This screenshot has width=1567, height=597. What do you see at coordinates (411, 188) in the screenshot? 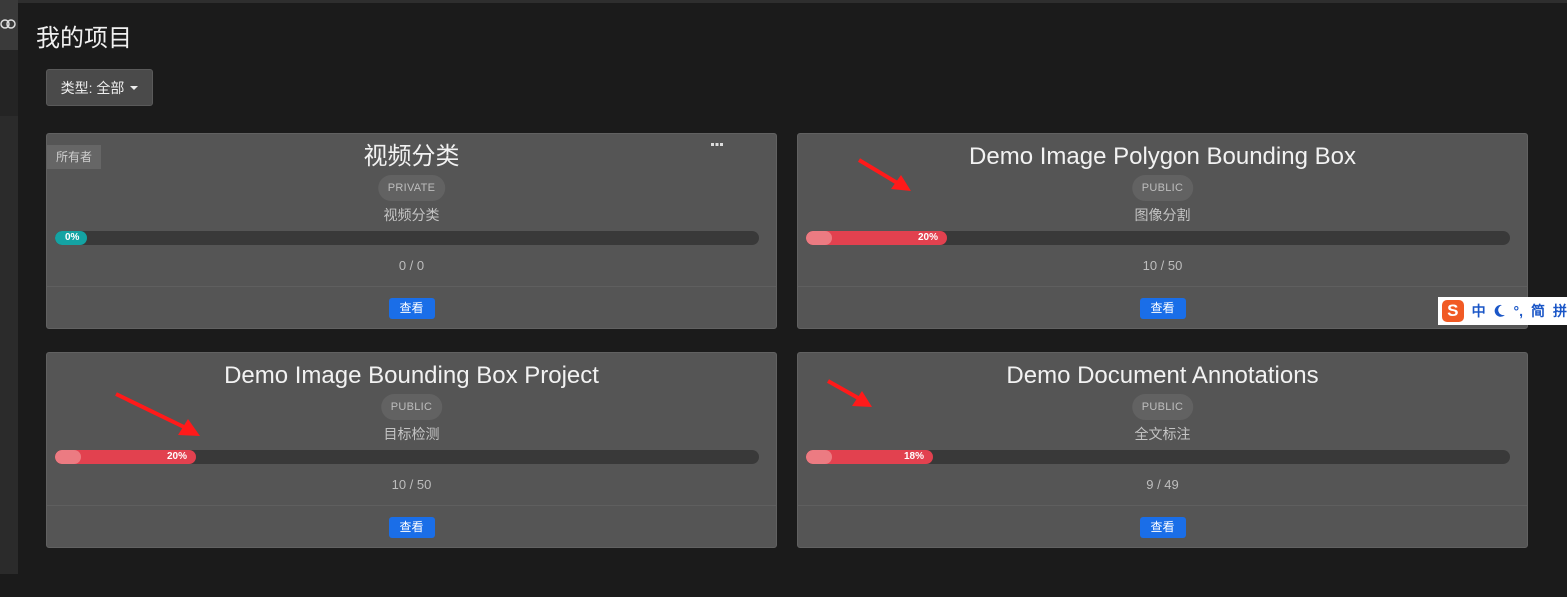
I see `visibility-badge: PRIVATE` at bounding box center [411, 188].